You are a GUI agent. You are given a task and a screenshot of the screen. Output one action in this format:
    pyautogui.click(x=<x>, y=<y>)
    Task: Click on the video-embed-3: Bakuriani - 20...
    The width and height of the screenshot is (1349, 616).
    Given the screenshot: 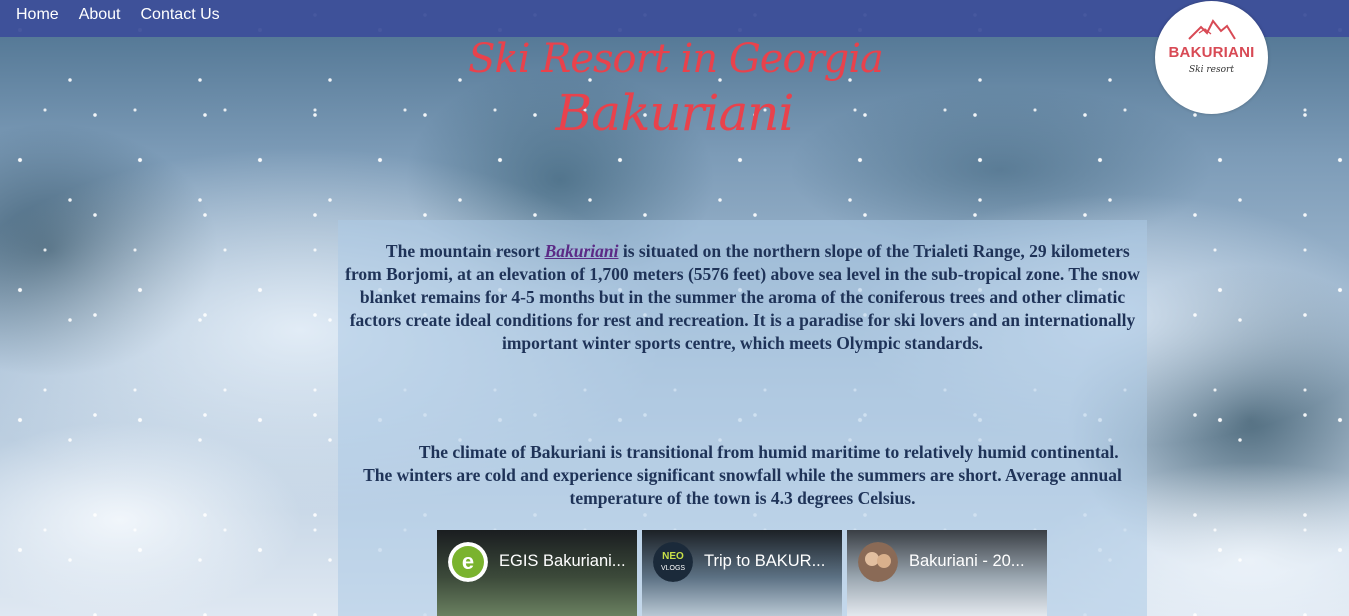 What is the action you would take?
    pyautogui.click(x=947, y=573)
    